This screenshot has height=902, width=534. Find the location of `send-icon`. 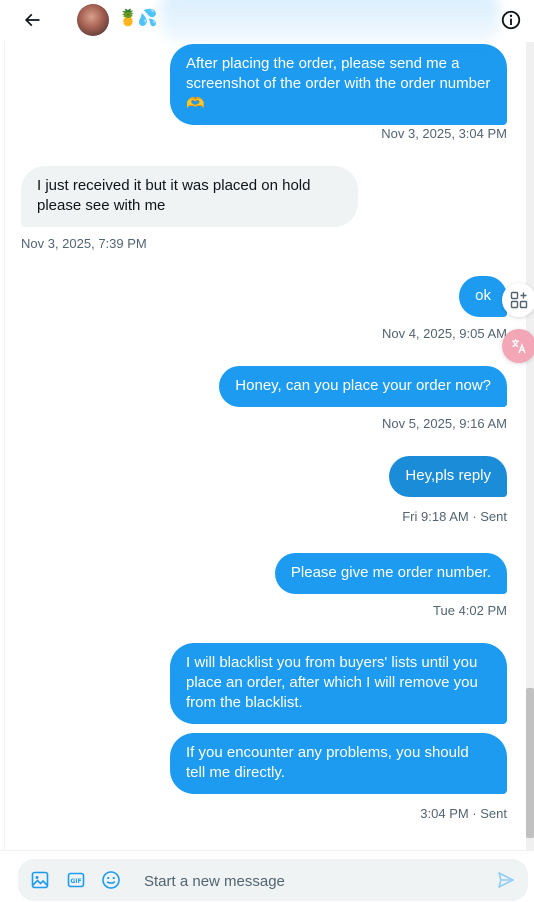

send-icon is located at coordinates (506, 880).